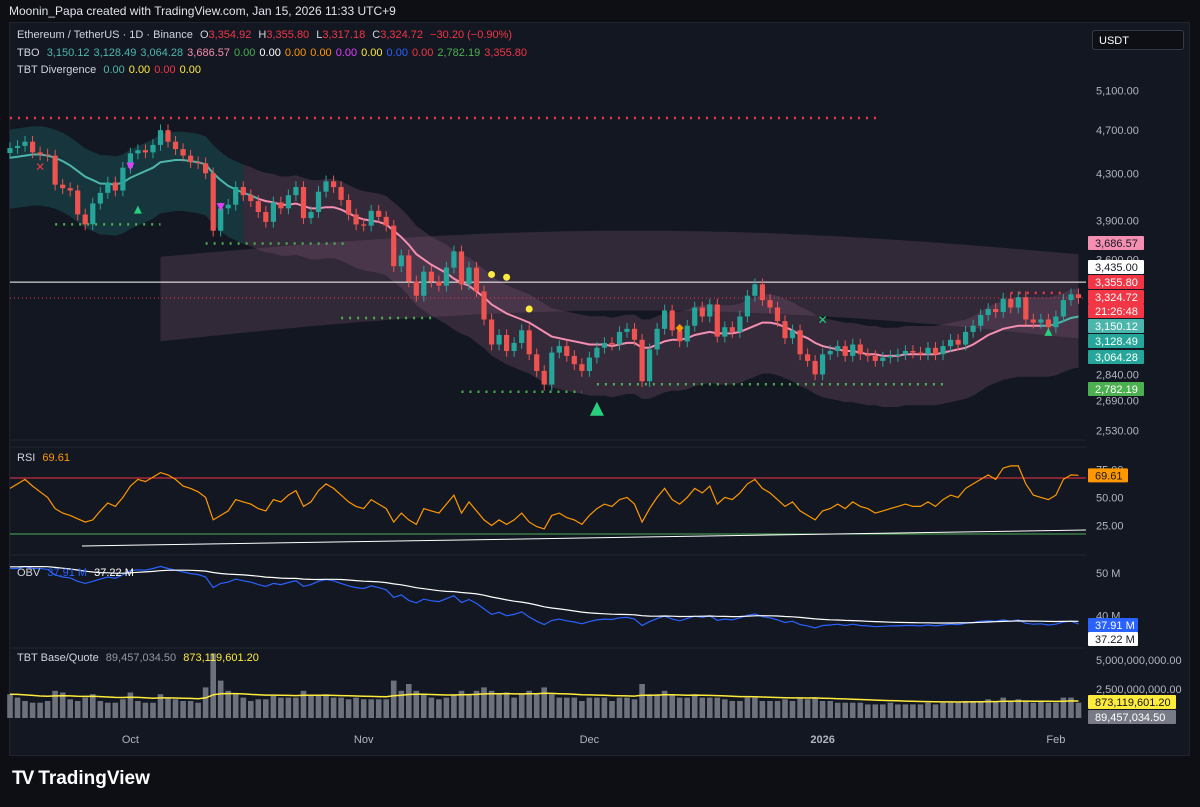 The width and height of the screenshot is (1200, 807). Describe the element at coordinates (590, 740) in the screenshot. I see `time-axis-label: Dec` at that location.